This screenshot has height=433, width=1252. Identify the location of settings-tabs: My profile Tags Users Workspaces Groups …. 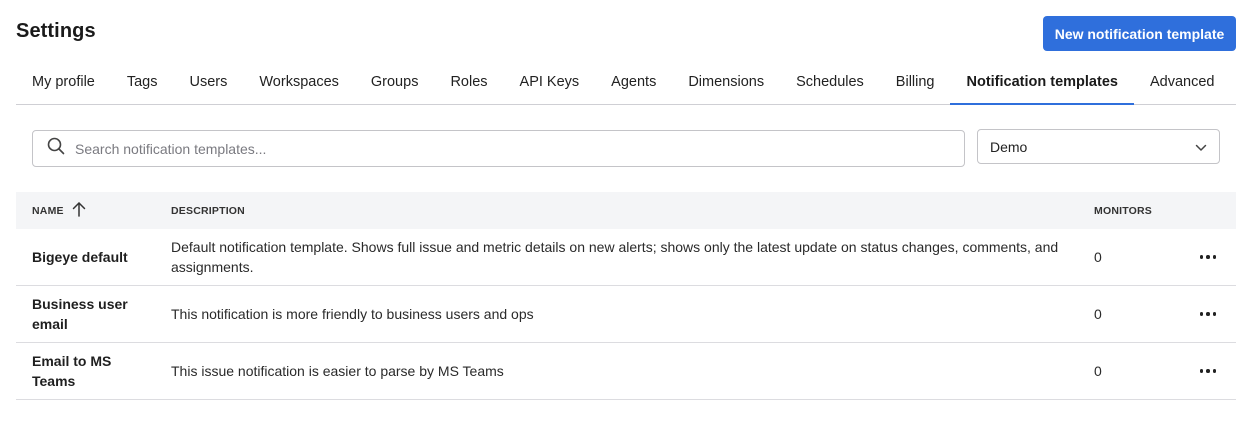
(626, 82).